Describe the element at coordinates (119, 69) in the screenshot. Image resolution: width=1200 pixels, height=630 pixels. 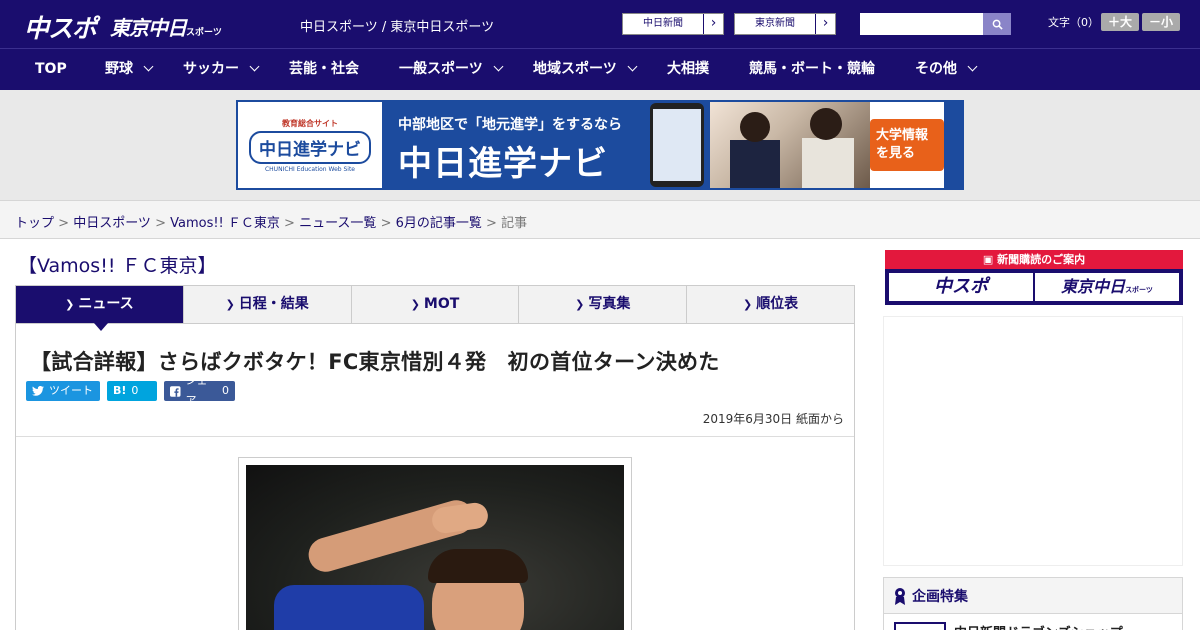
I see `nav-label: 野球` at that location.